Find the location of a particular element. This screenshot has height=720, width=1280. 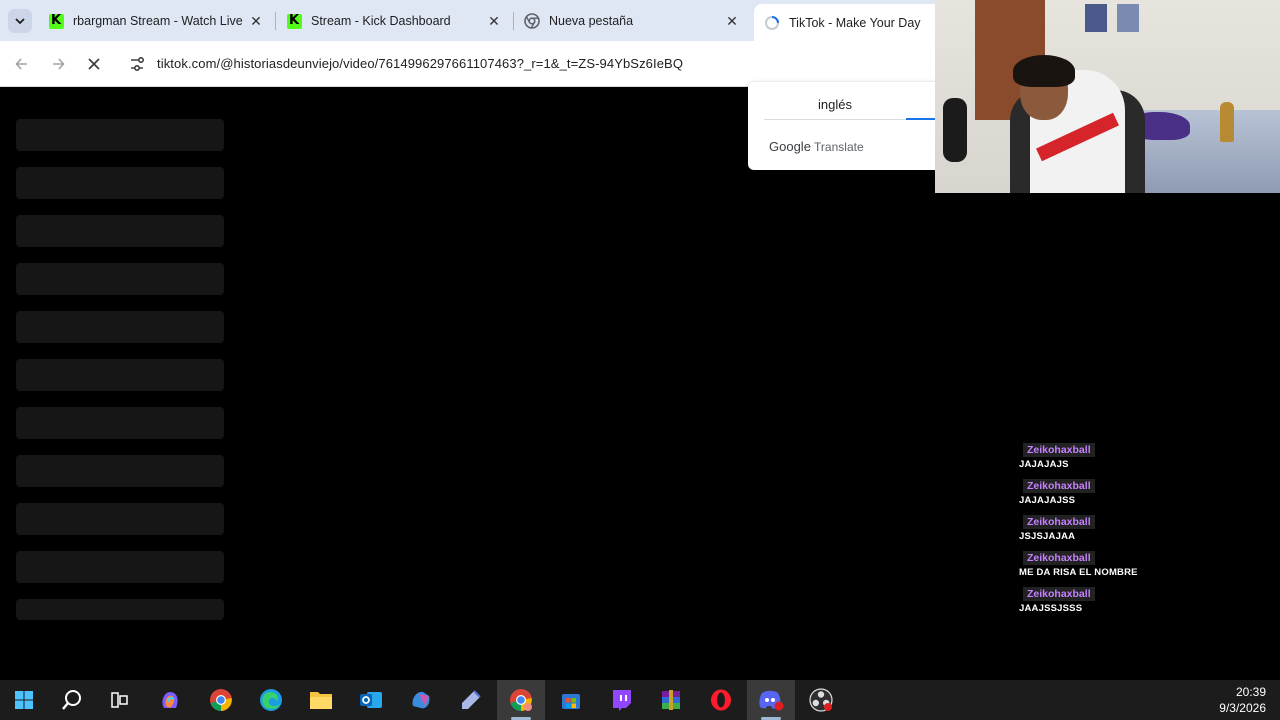

webcam-trophy is located at coordinates (1227, 122).